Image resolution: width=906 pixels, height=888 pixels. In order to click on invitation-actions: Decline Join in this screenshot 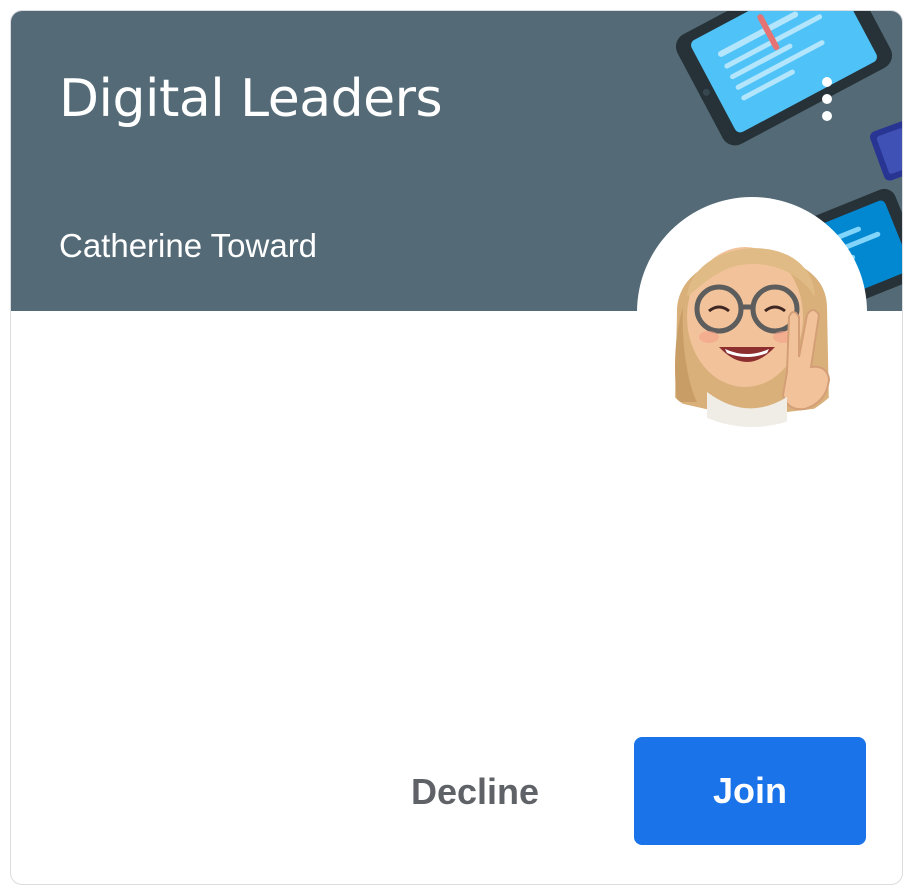, I will do `click(456, 792)`.